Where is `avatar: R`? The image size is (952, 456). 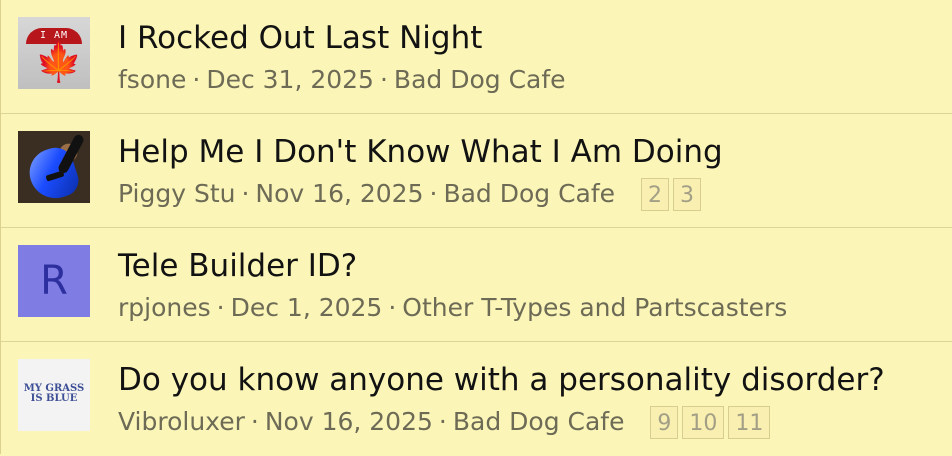
avatar: R is located at coordinates (54, 281).